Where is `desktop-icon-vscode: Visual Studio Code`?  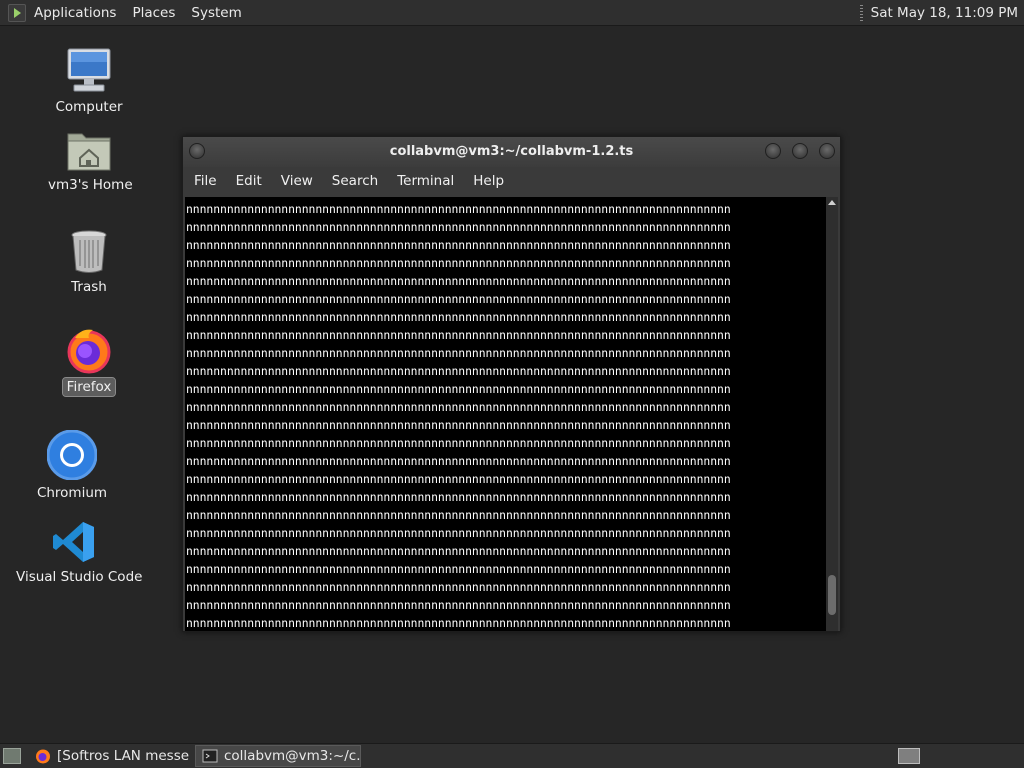 desktop-icon-vscode: Visual Studio Code is located at coordinates (77, 553).